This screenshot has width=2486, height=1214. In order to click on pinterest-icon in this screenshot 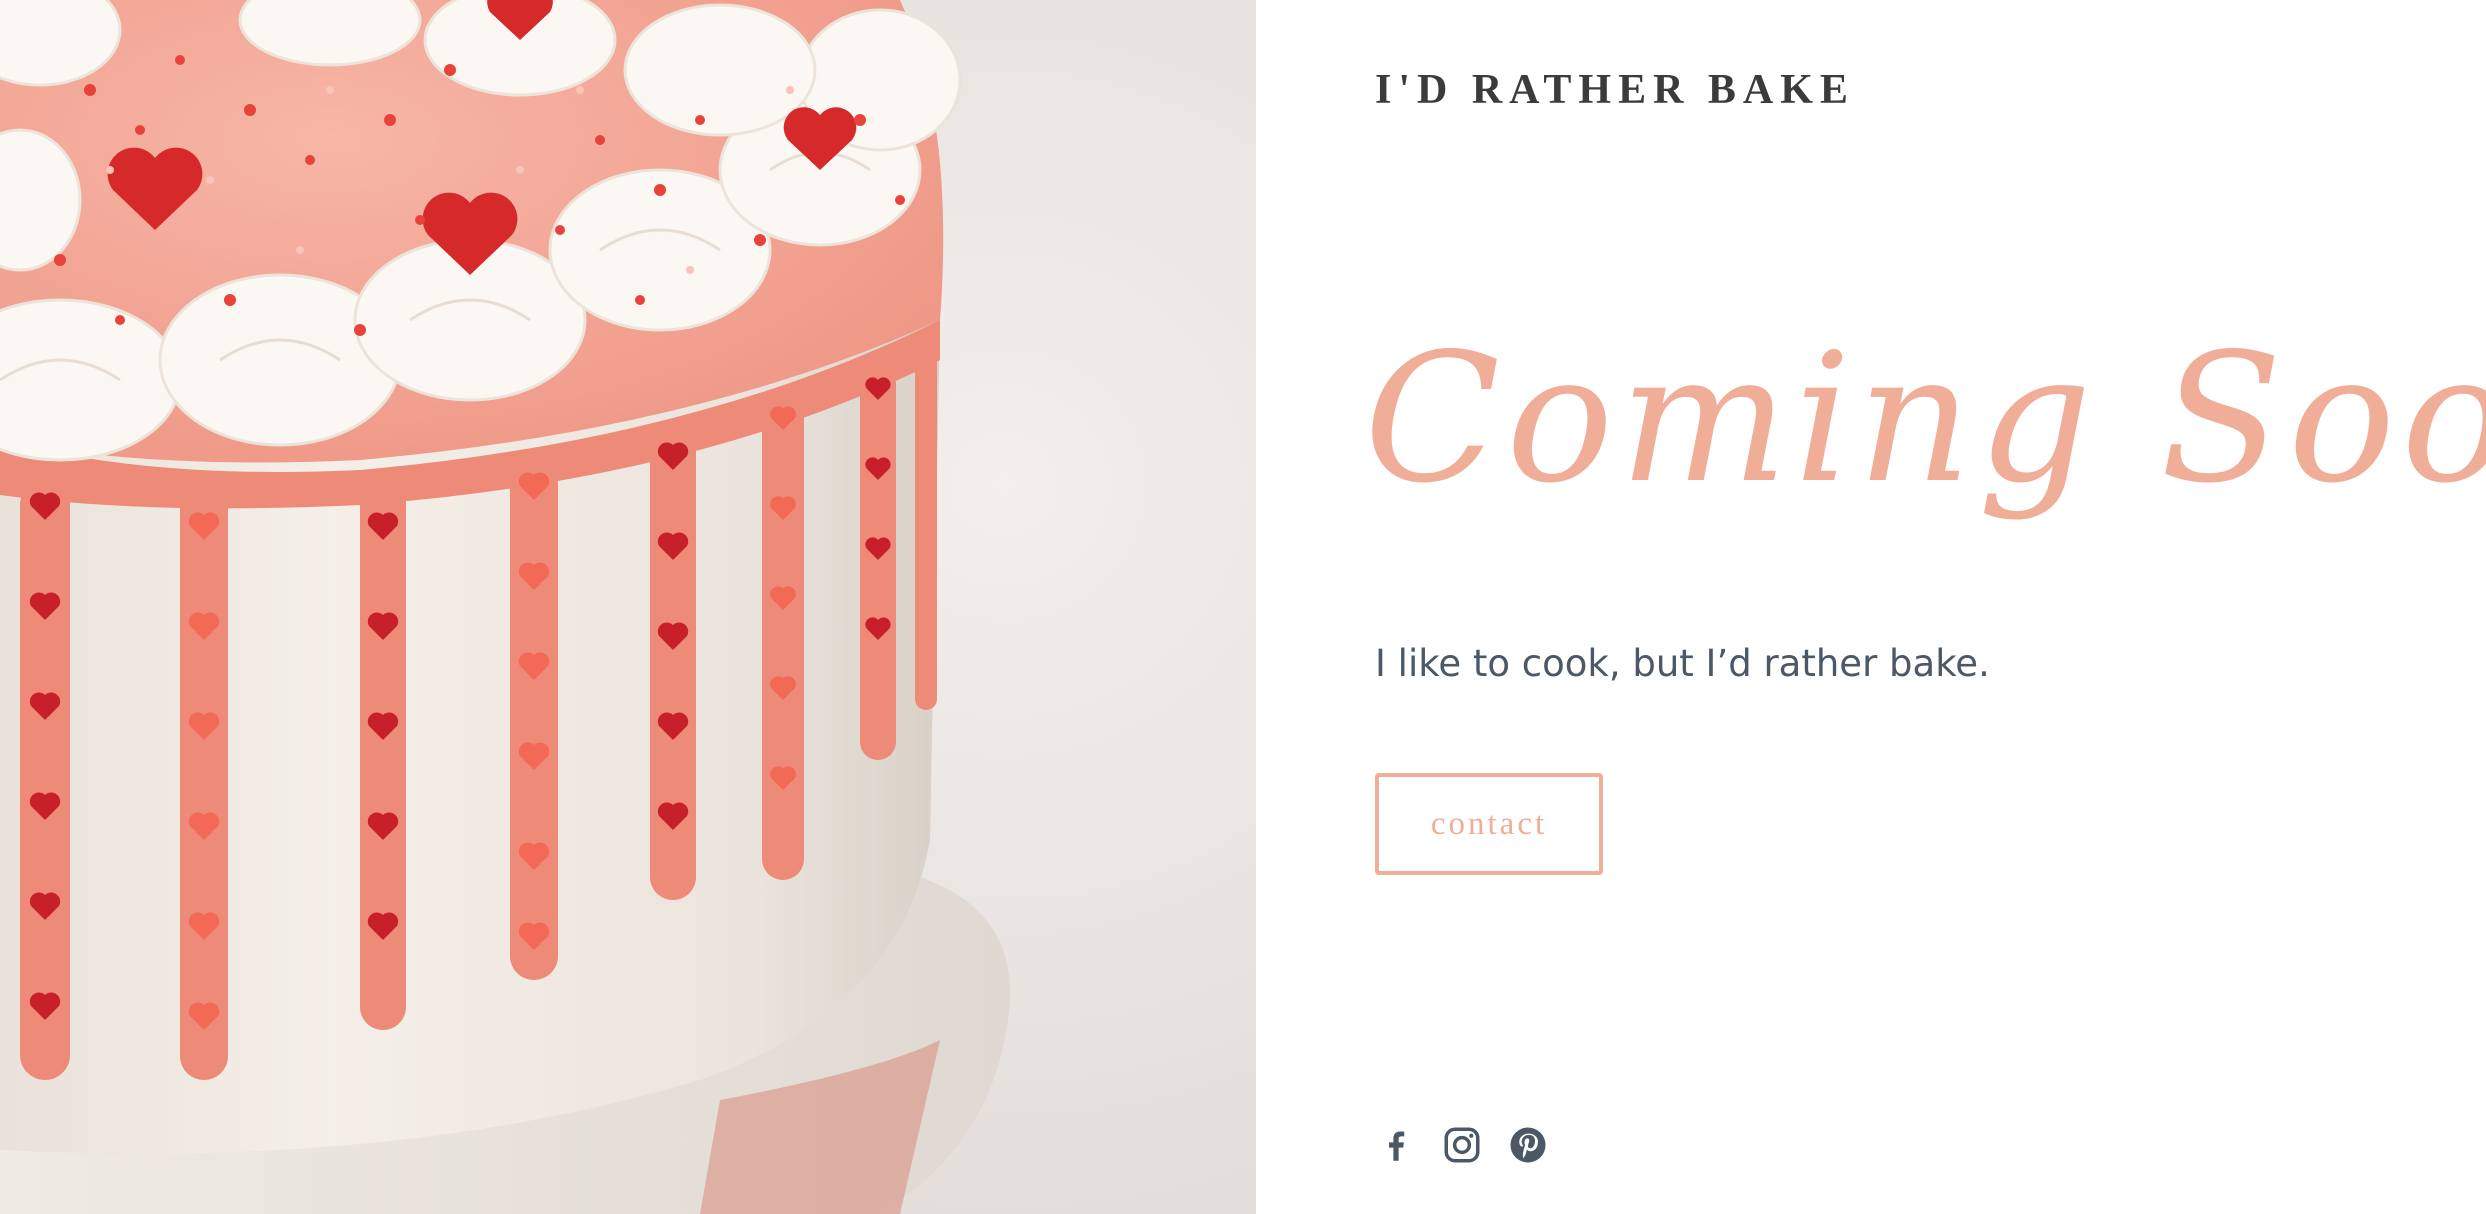, I will do `click(1528, 1145)`.